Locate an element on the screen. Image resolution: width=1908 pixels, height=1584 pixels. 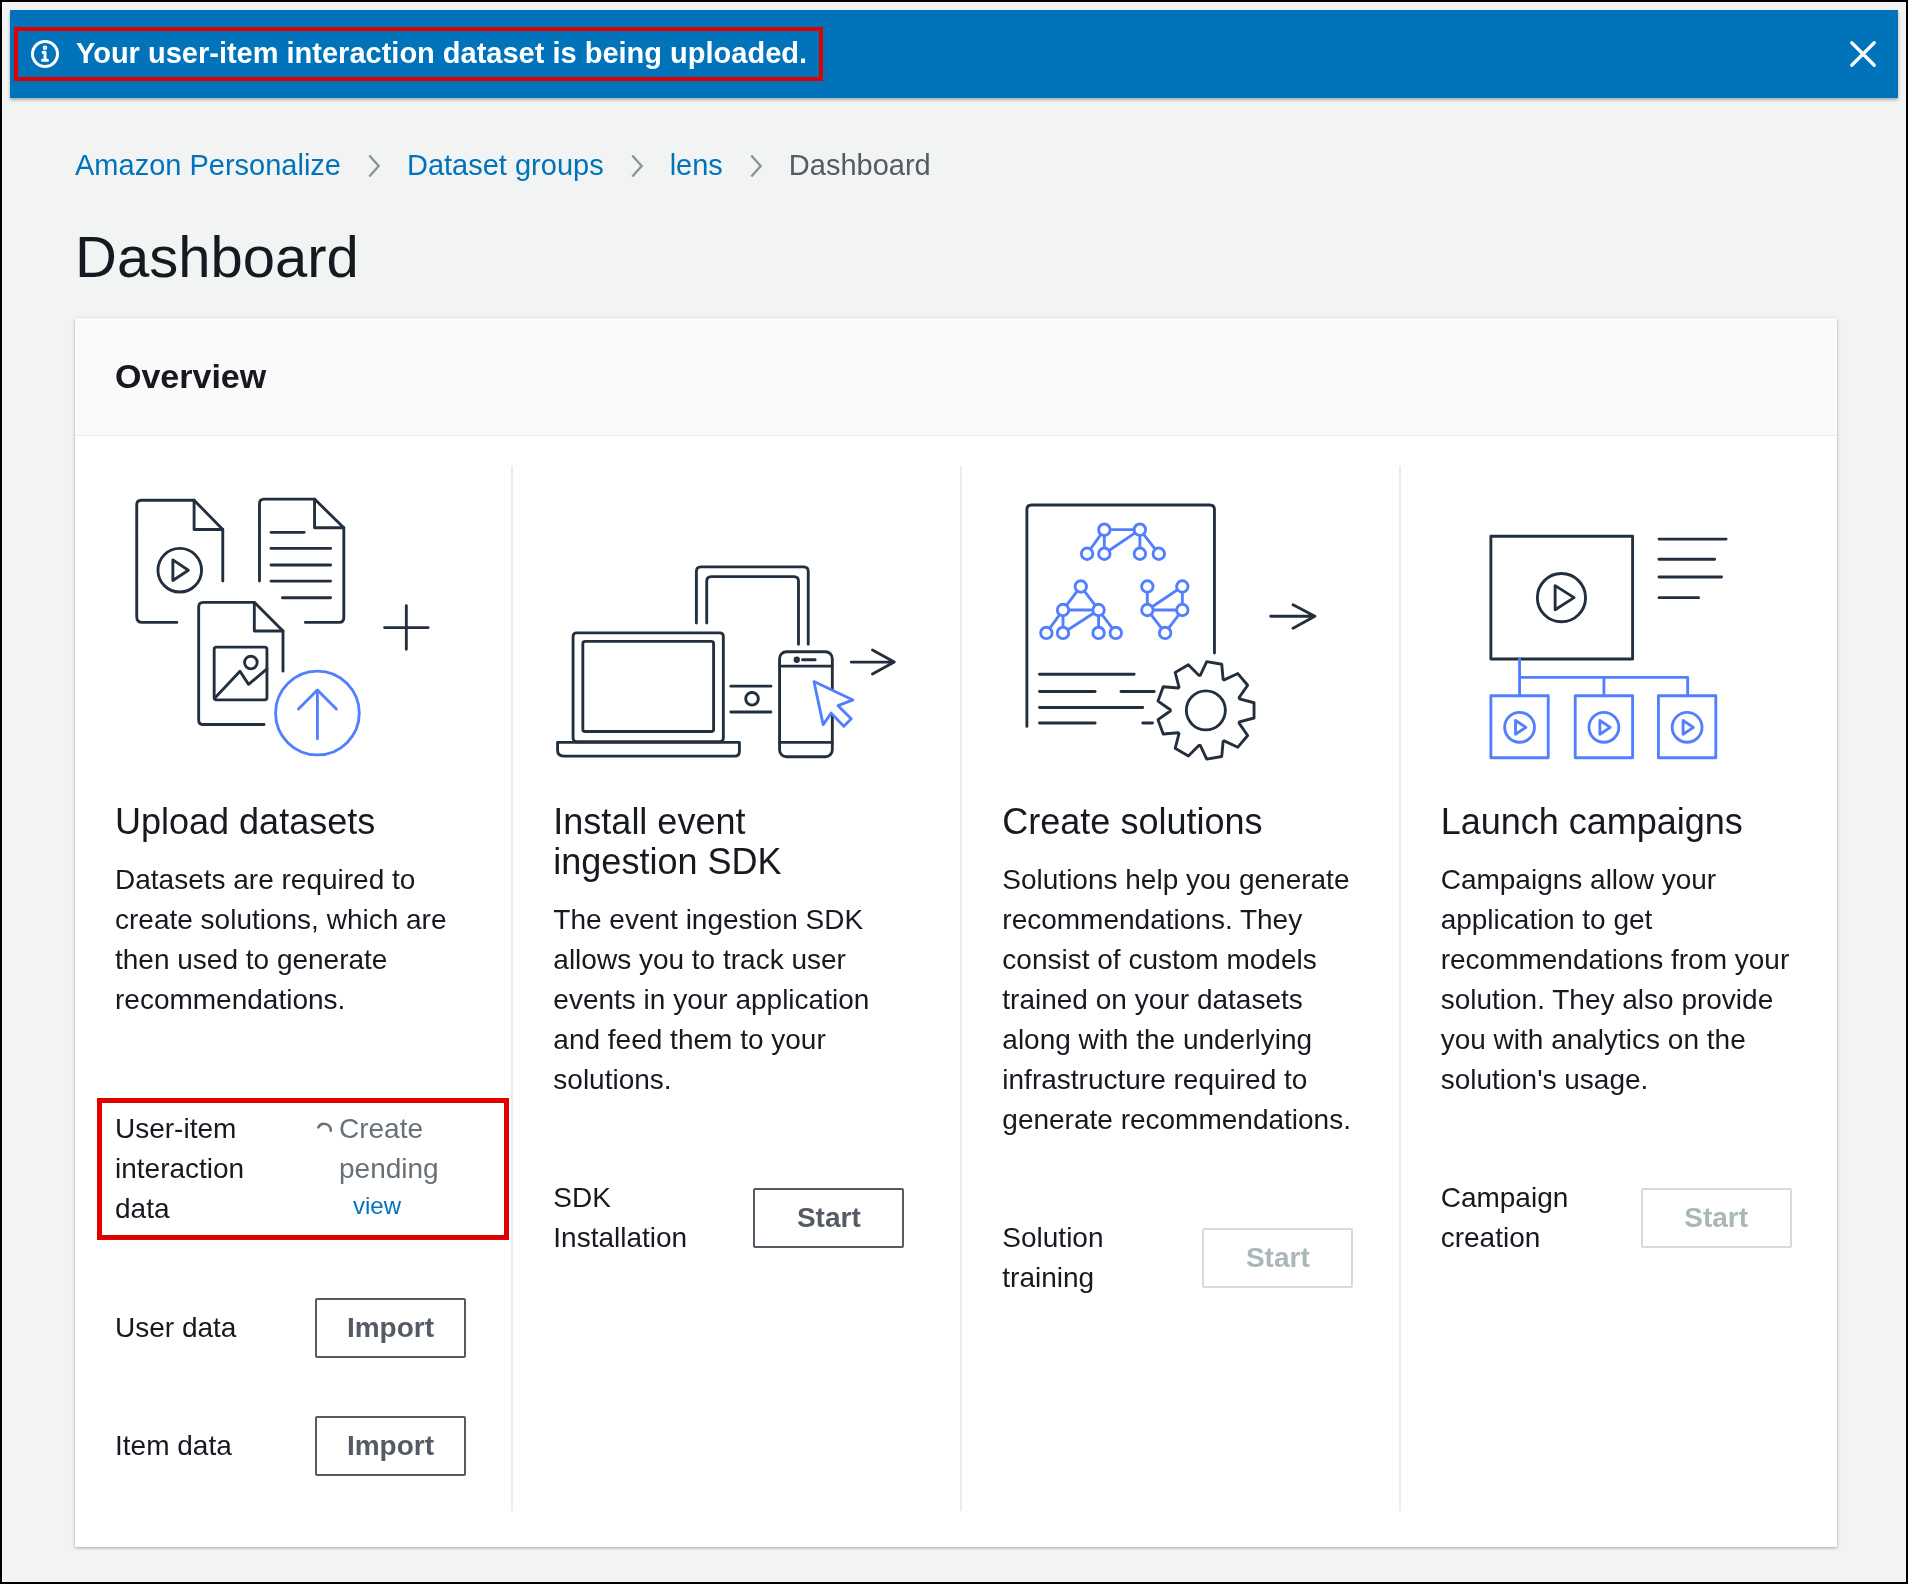
column-heading: Create solutions is located at coordinates (1133, 822).